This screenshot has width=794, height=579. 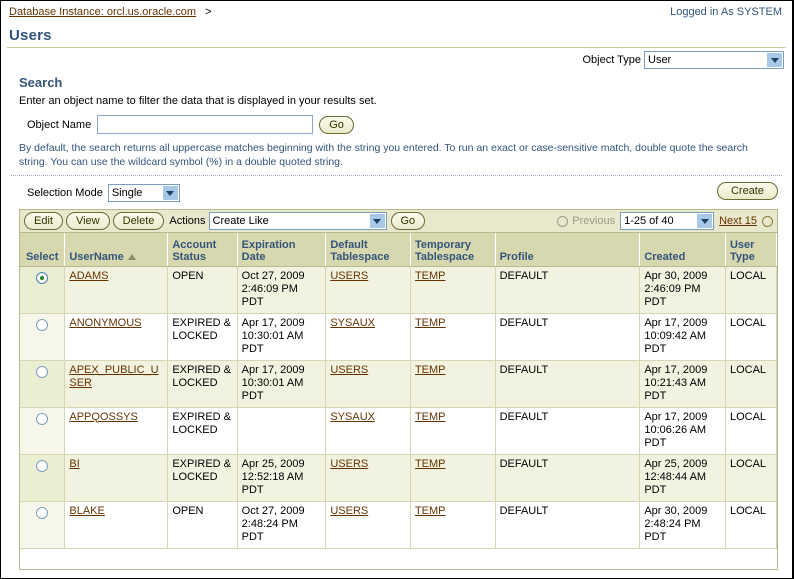 What do you see at coordinates (103, 417) in the screenshot?
I see `cell-username-link: APPQOSSYS` at bounding box center [103, 417].